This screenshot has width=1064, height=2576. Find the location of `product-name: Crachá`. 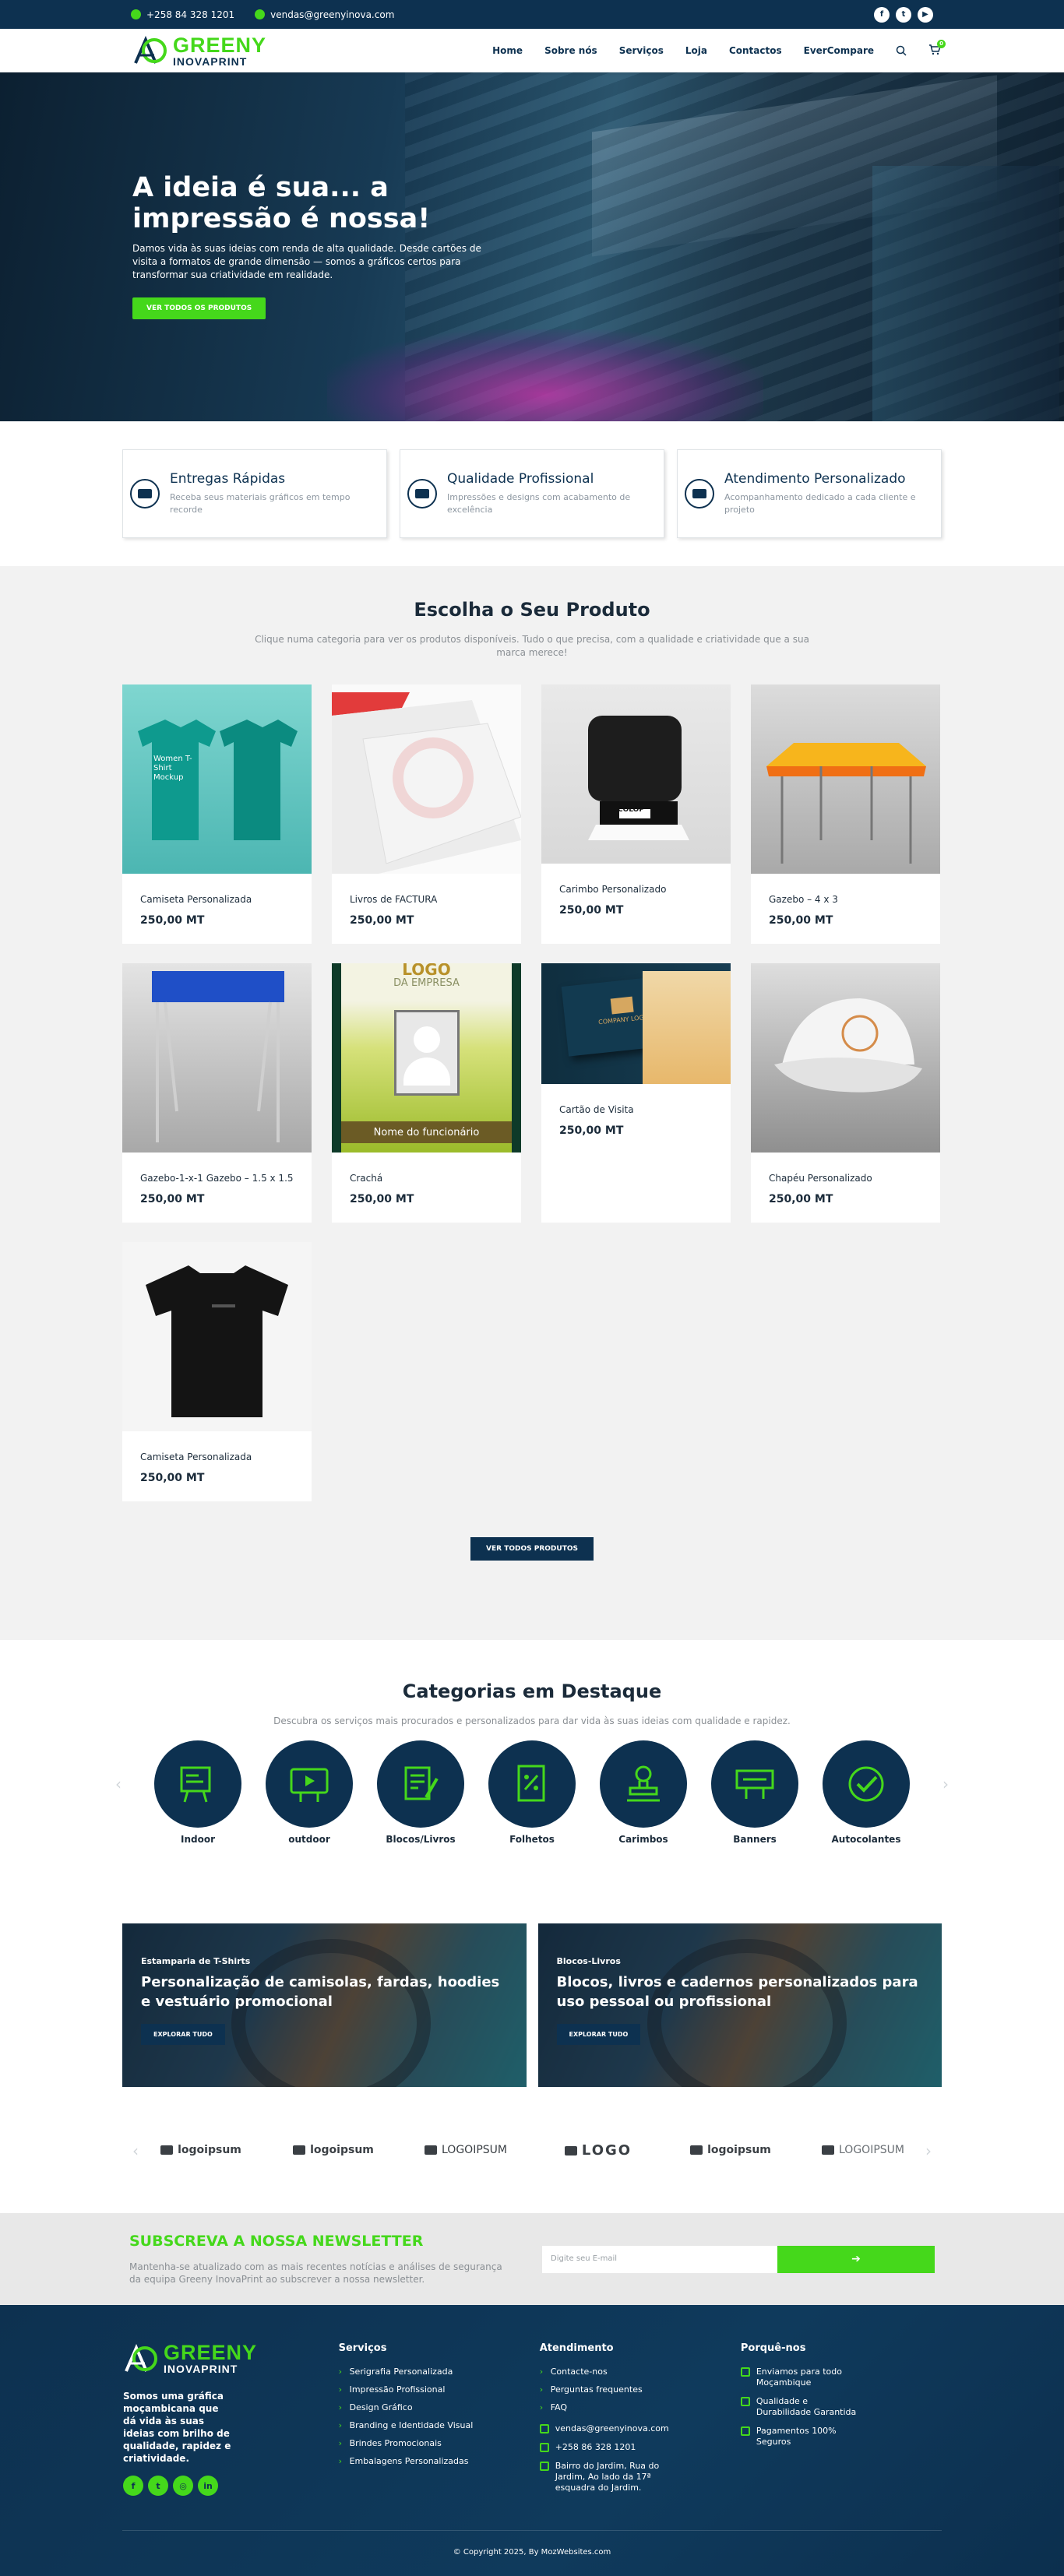

product-name: Crachá is located at coordinates (426, 1178).